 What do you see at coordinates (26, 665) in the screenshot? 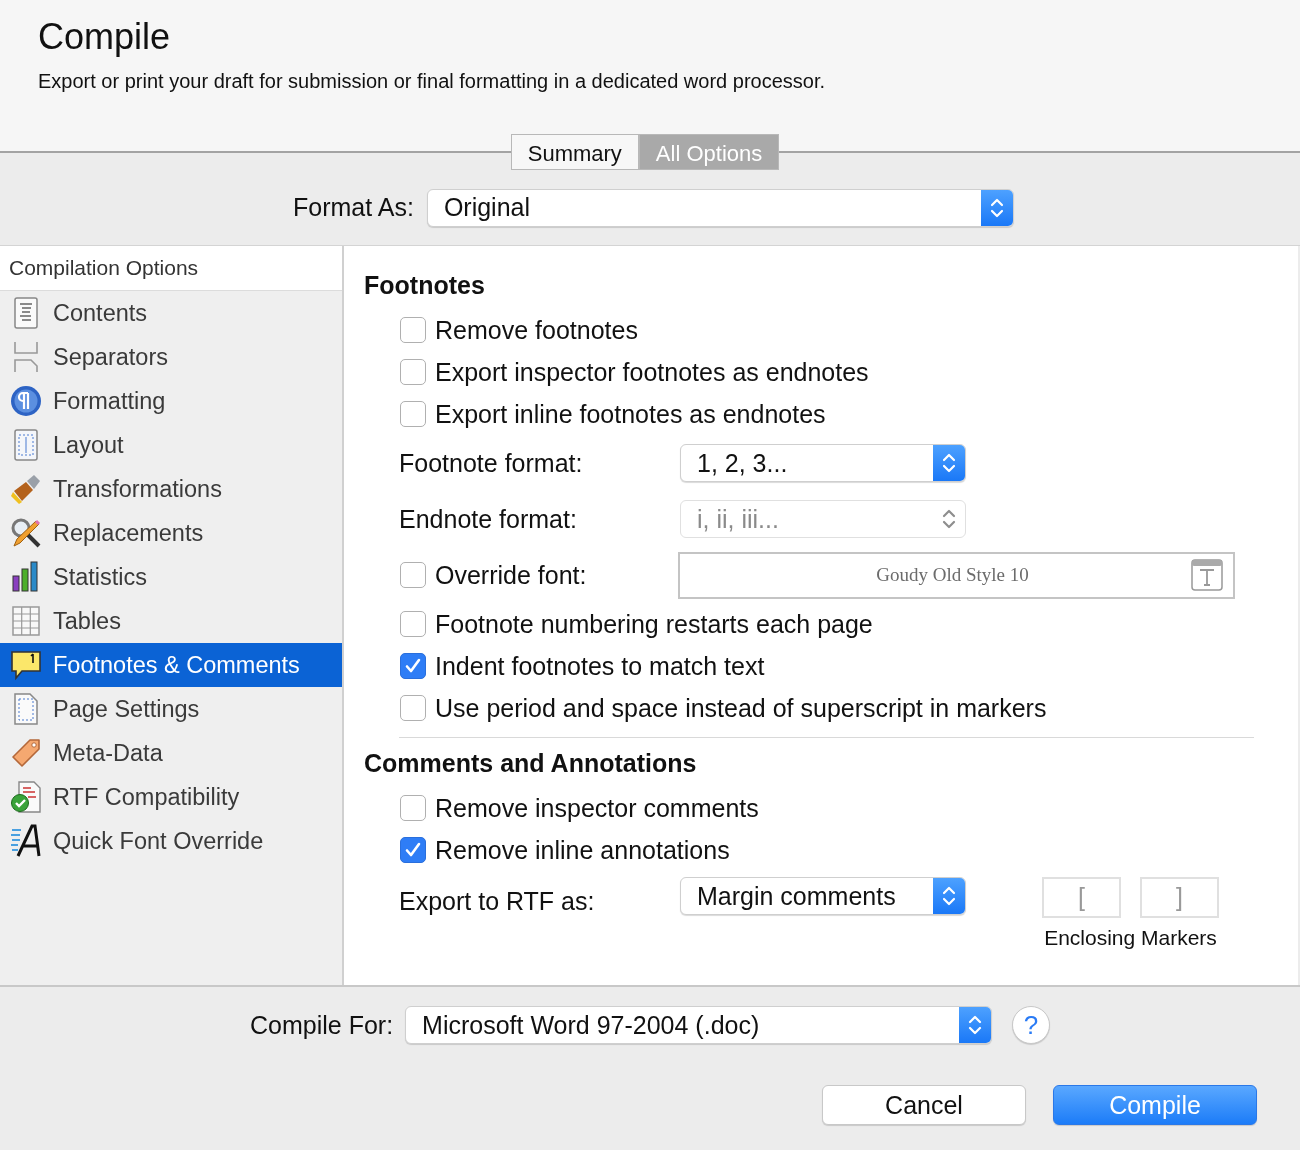
I see `speech-bubble-icon` at bounding box center [26, 665].